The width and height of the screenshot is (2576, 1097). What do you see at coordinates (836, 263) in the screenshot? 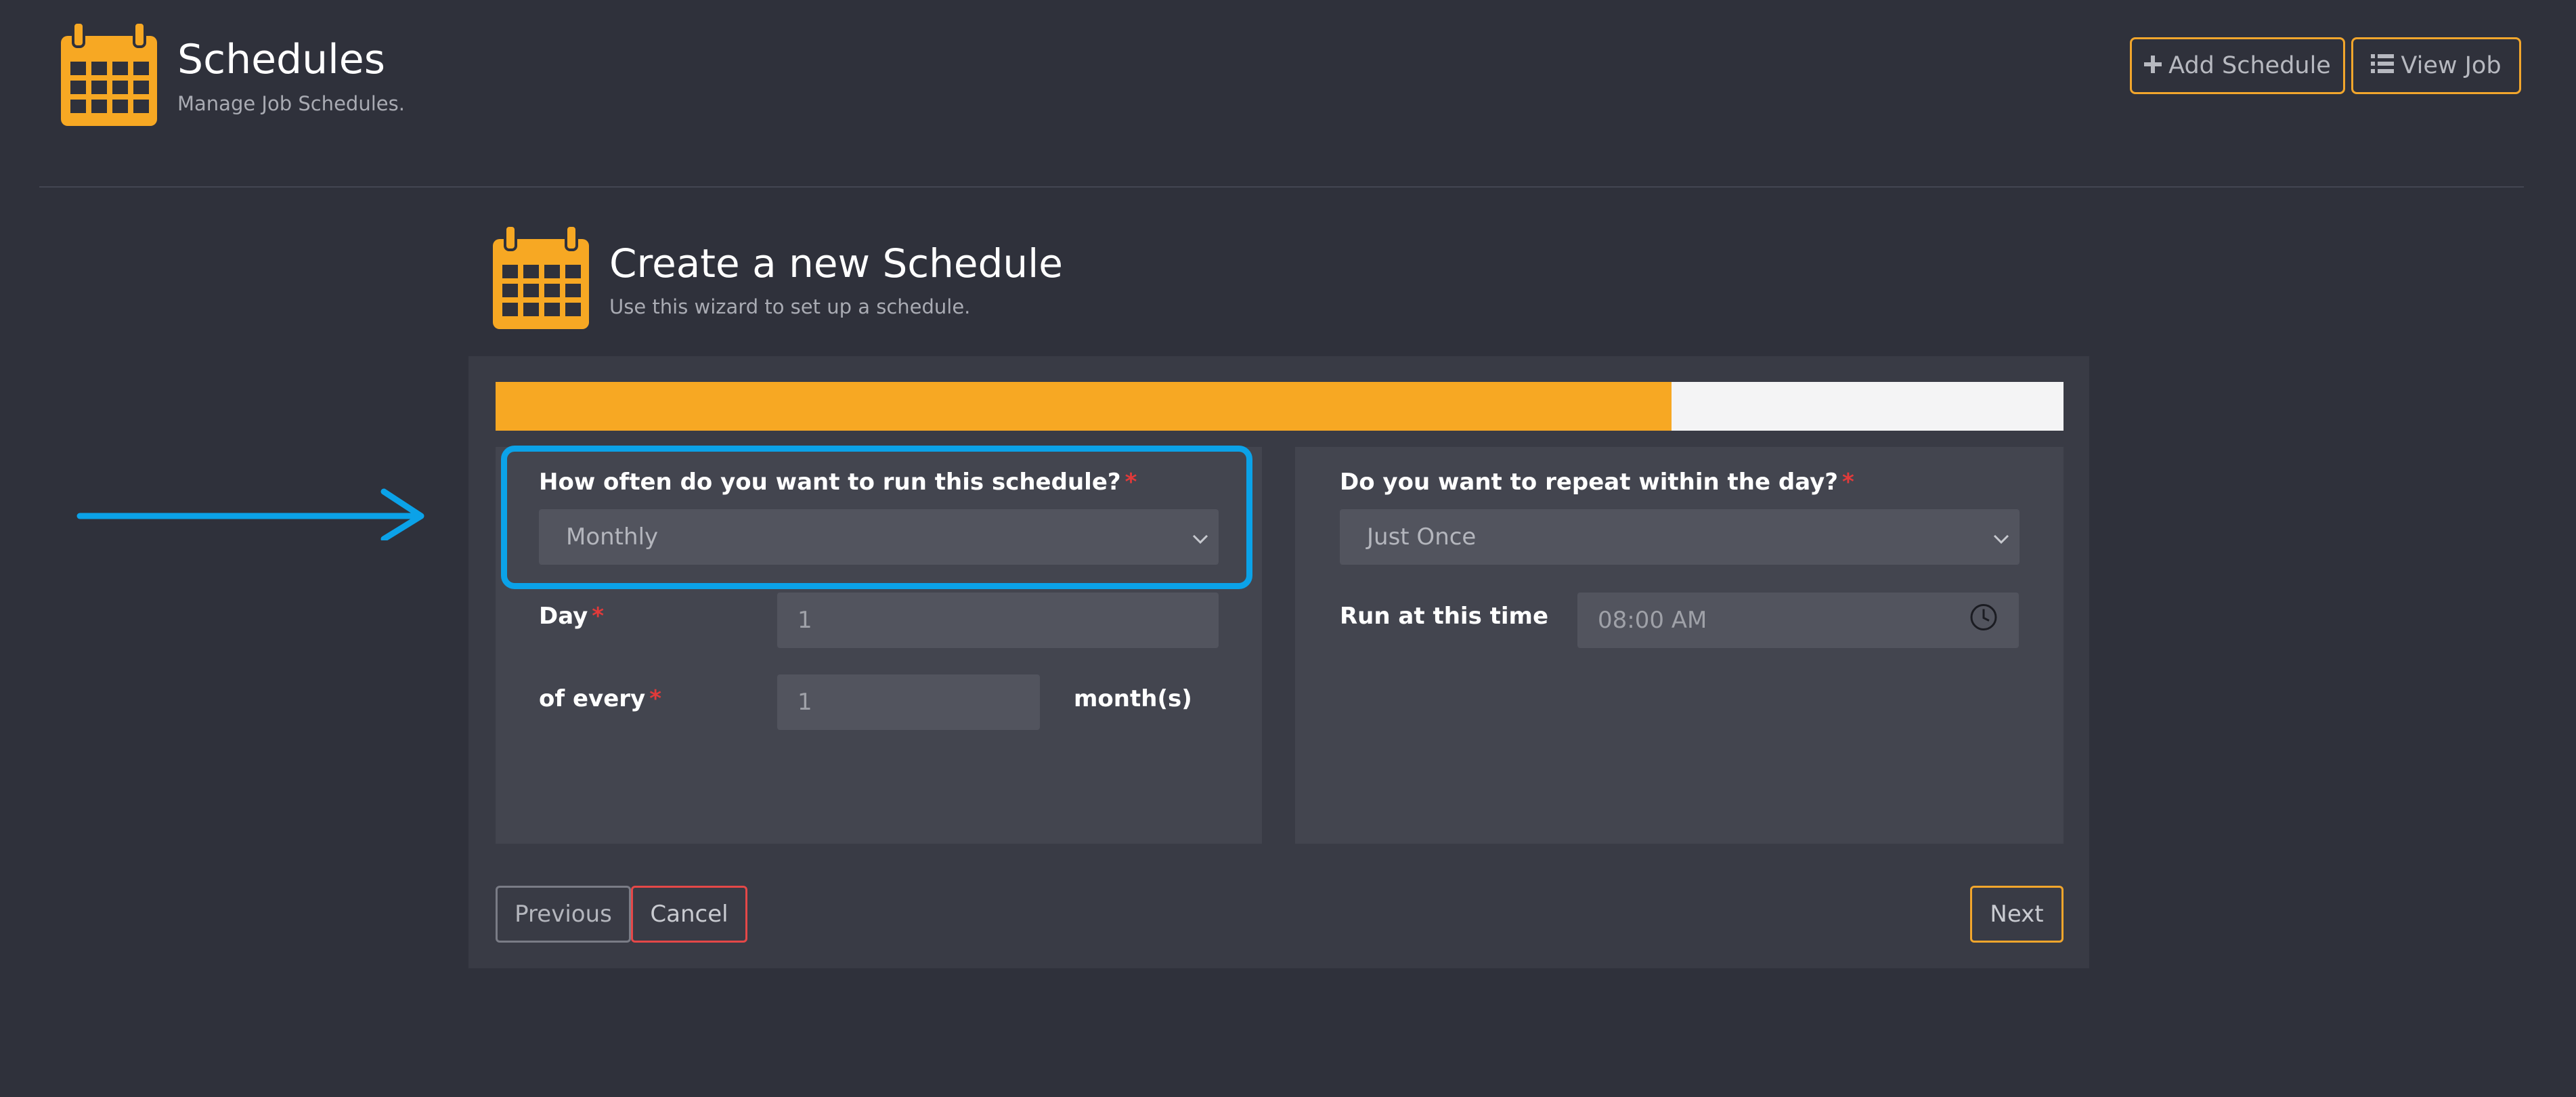
I see `wizard-title: Create a new Schedule` at bounding box center [836, 263].